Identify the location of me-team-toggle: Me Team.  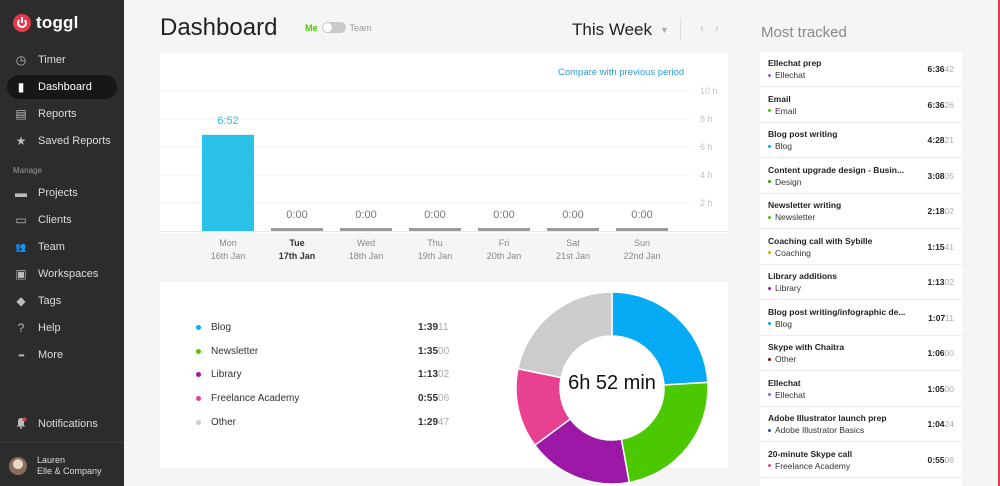
(338, 27).